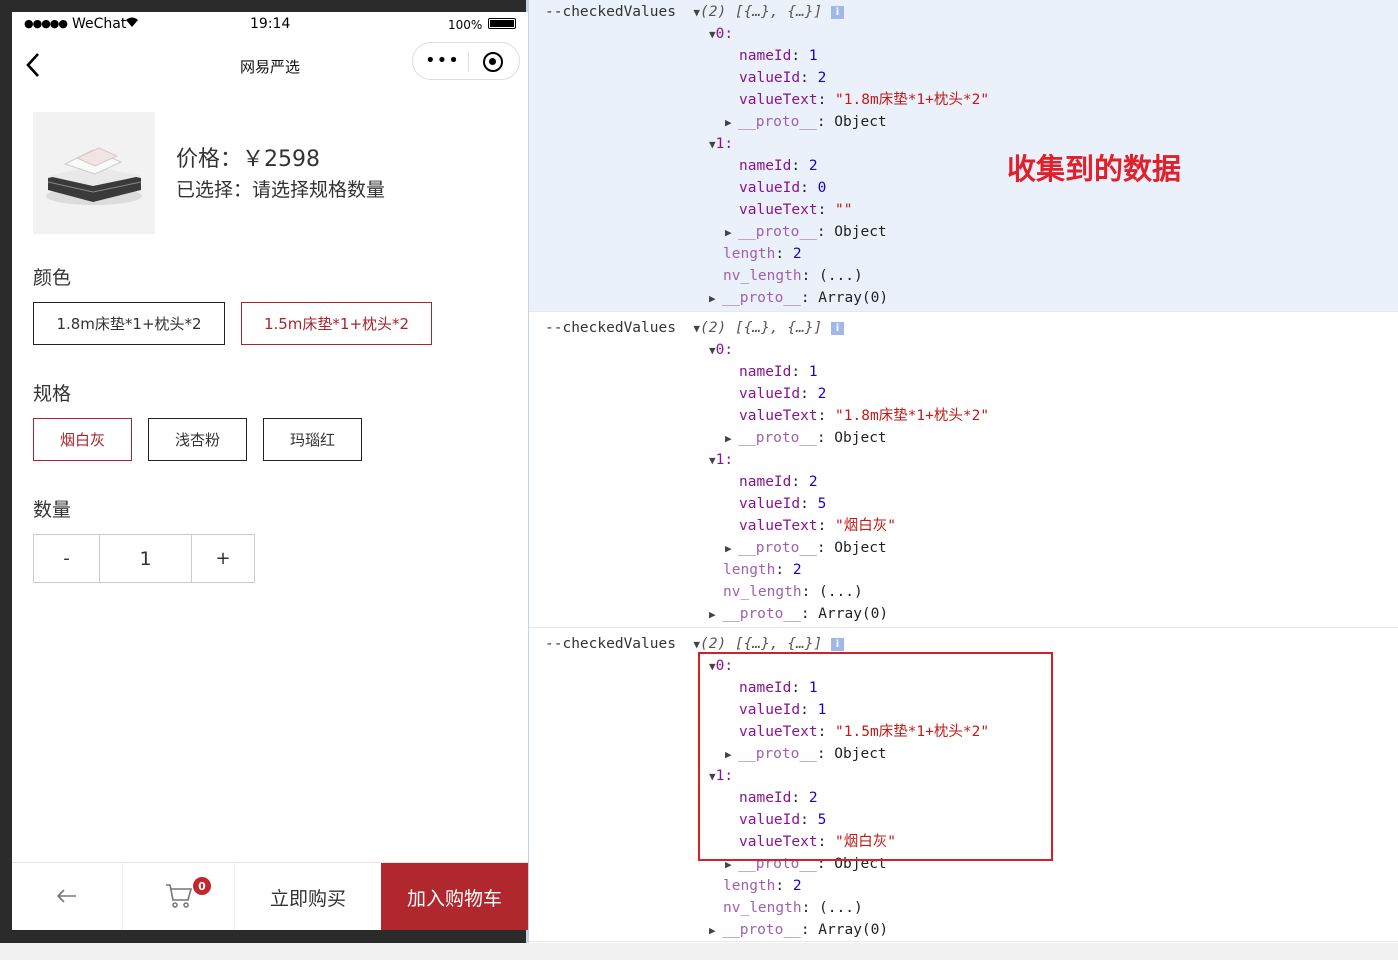 This screenshot has width=1398, height=960. I want to click on section-title-quantity: 数量, so click(52, 510).